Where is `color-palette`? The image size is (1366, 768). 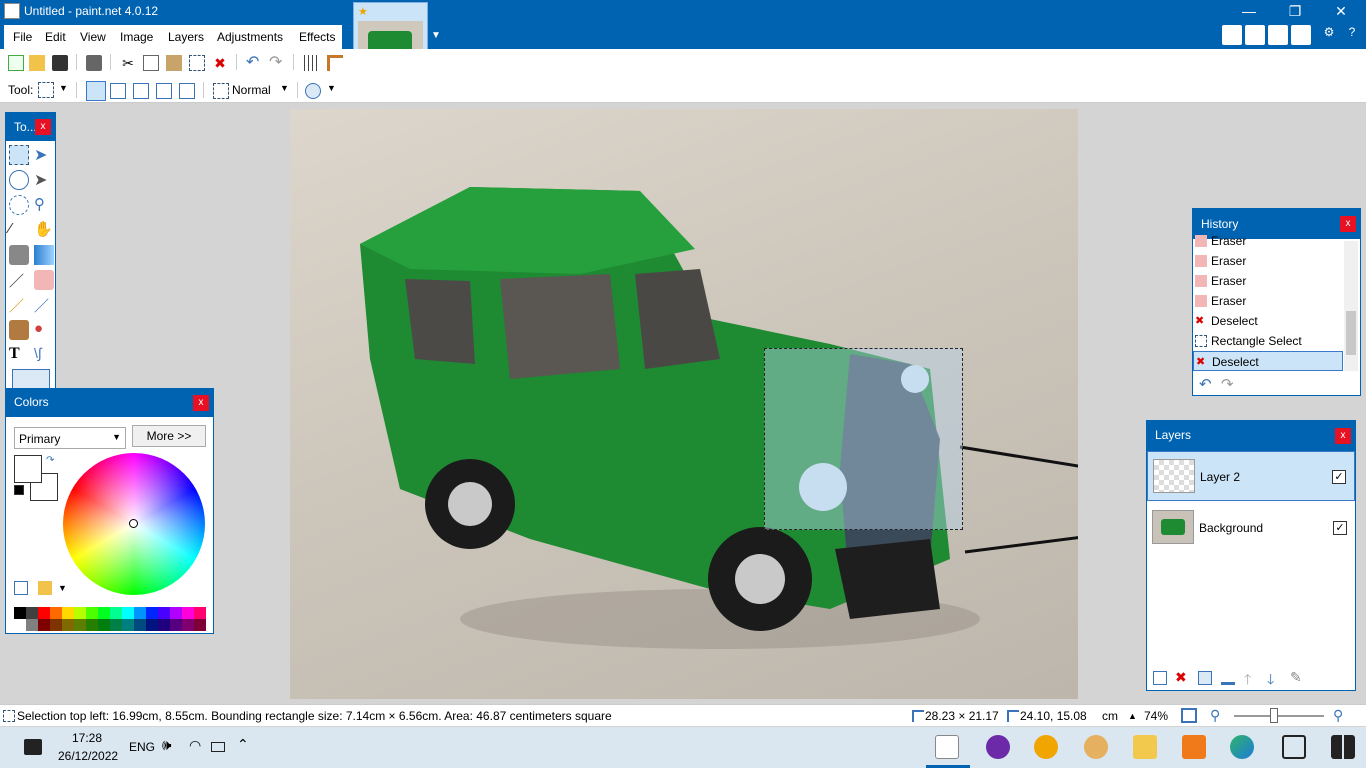 color-palette is located at coordinates (110, 619).